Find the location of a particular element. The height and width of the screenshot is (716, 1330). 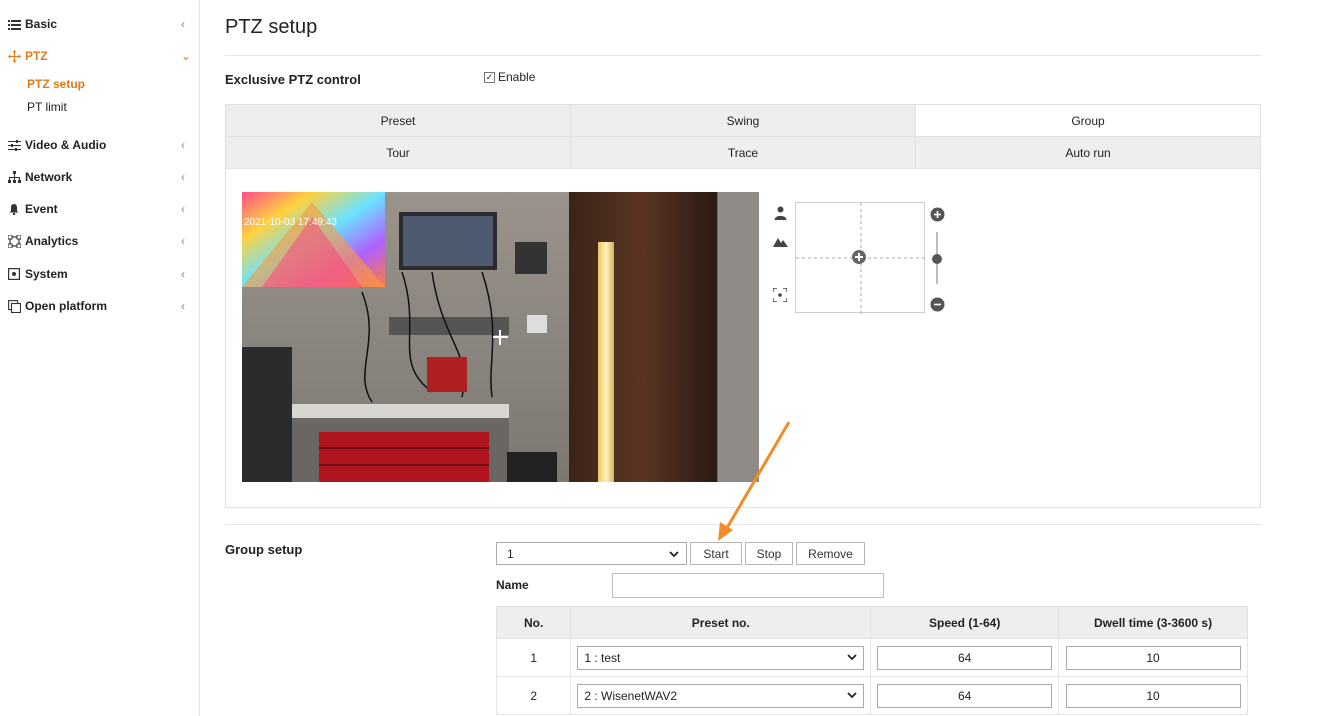

open-platform-icon is located at coordinates (14, 306).